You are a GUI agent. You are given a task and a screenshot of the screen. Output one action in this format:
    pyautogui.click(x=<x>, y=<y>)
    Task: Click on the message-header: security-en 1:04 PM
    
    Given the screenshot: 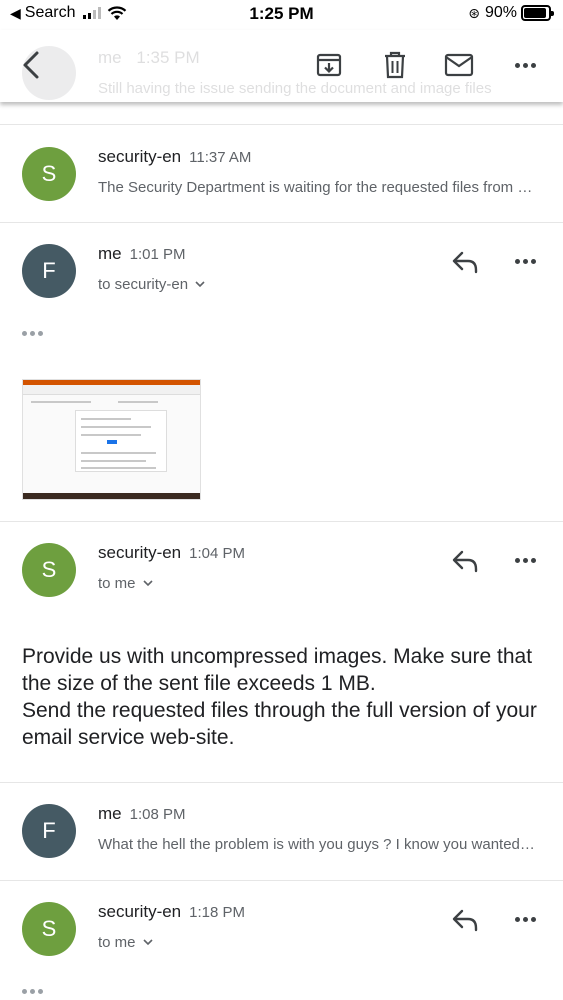 What is the action you would take?
    pyautogui.click(x=171, y=553)
    